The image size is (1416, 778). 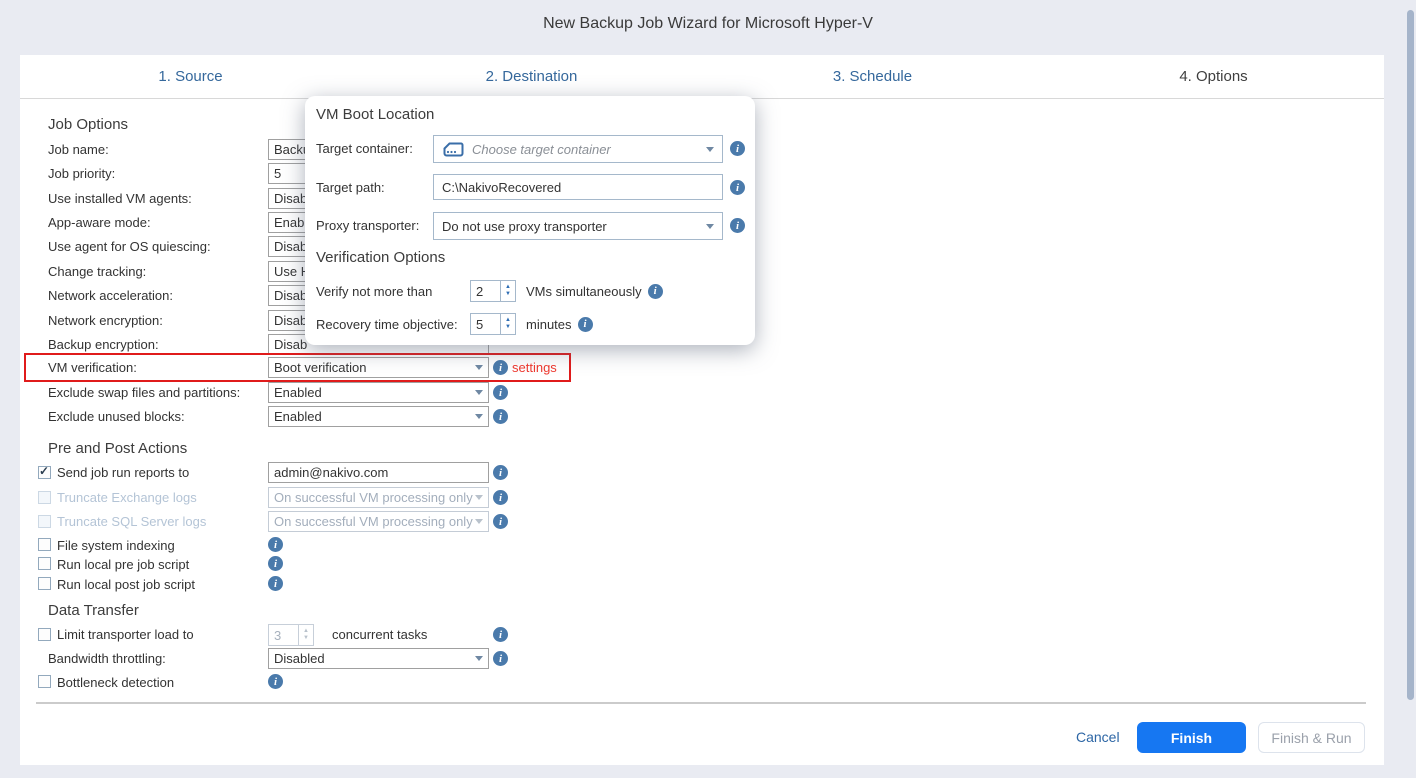 What do you see at coordinates (116, 416) in the screenshot?
I see `exclude-unused-label: Exclude unused blocks:` at bounding box center [116, 416].